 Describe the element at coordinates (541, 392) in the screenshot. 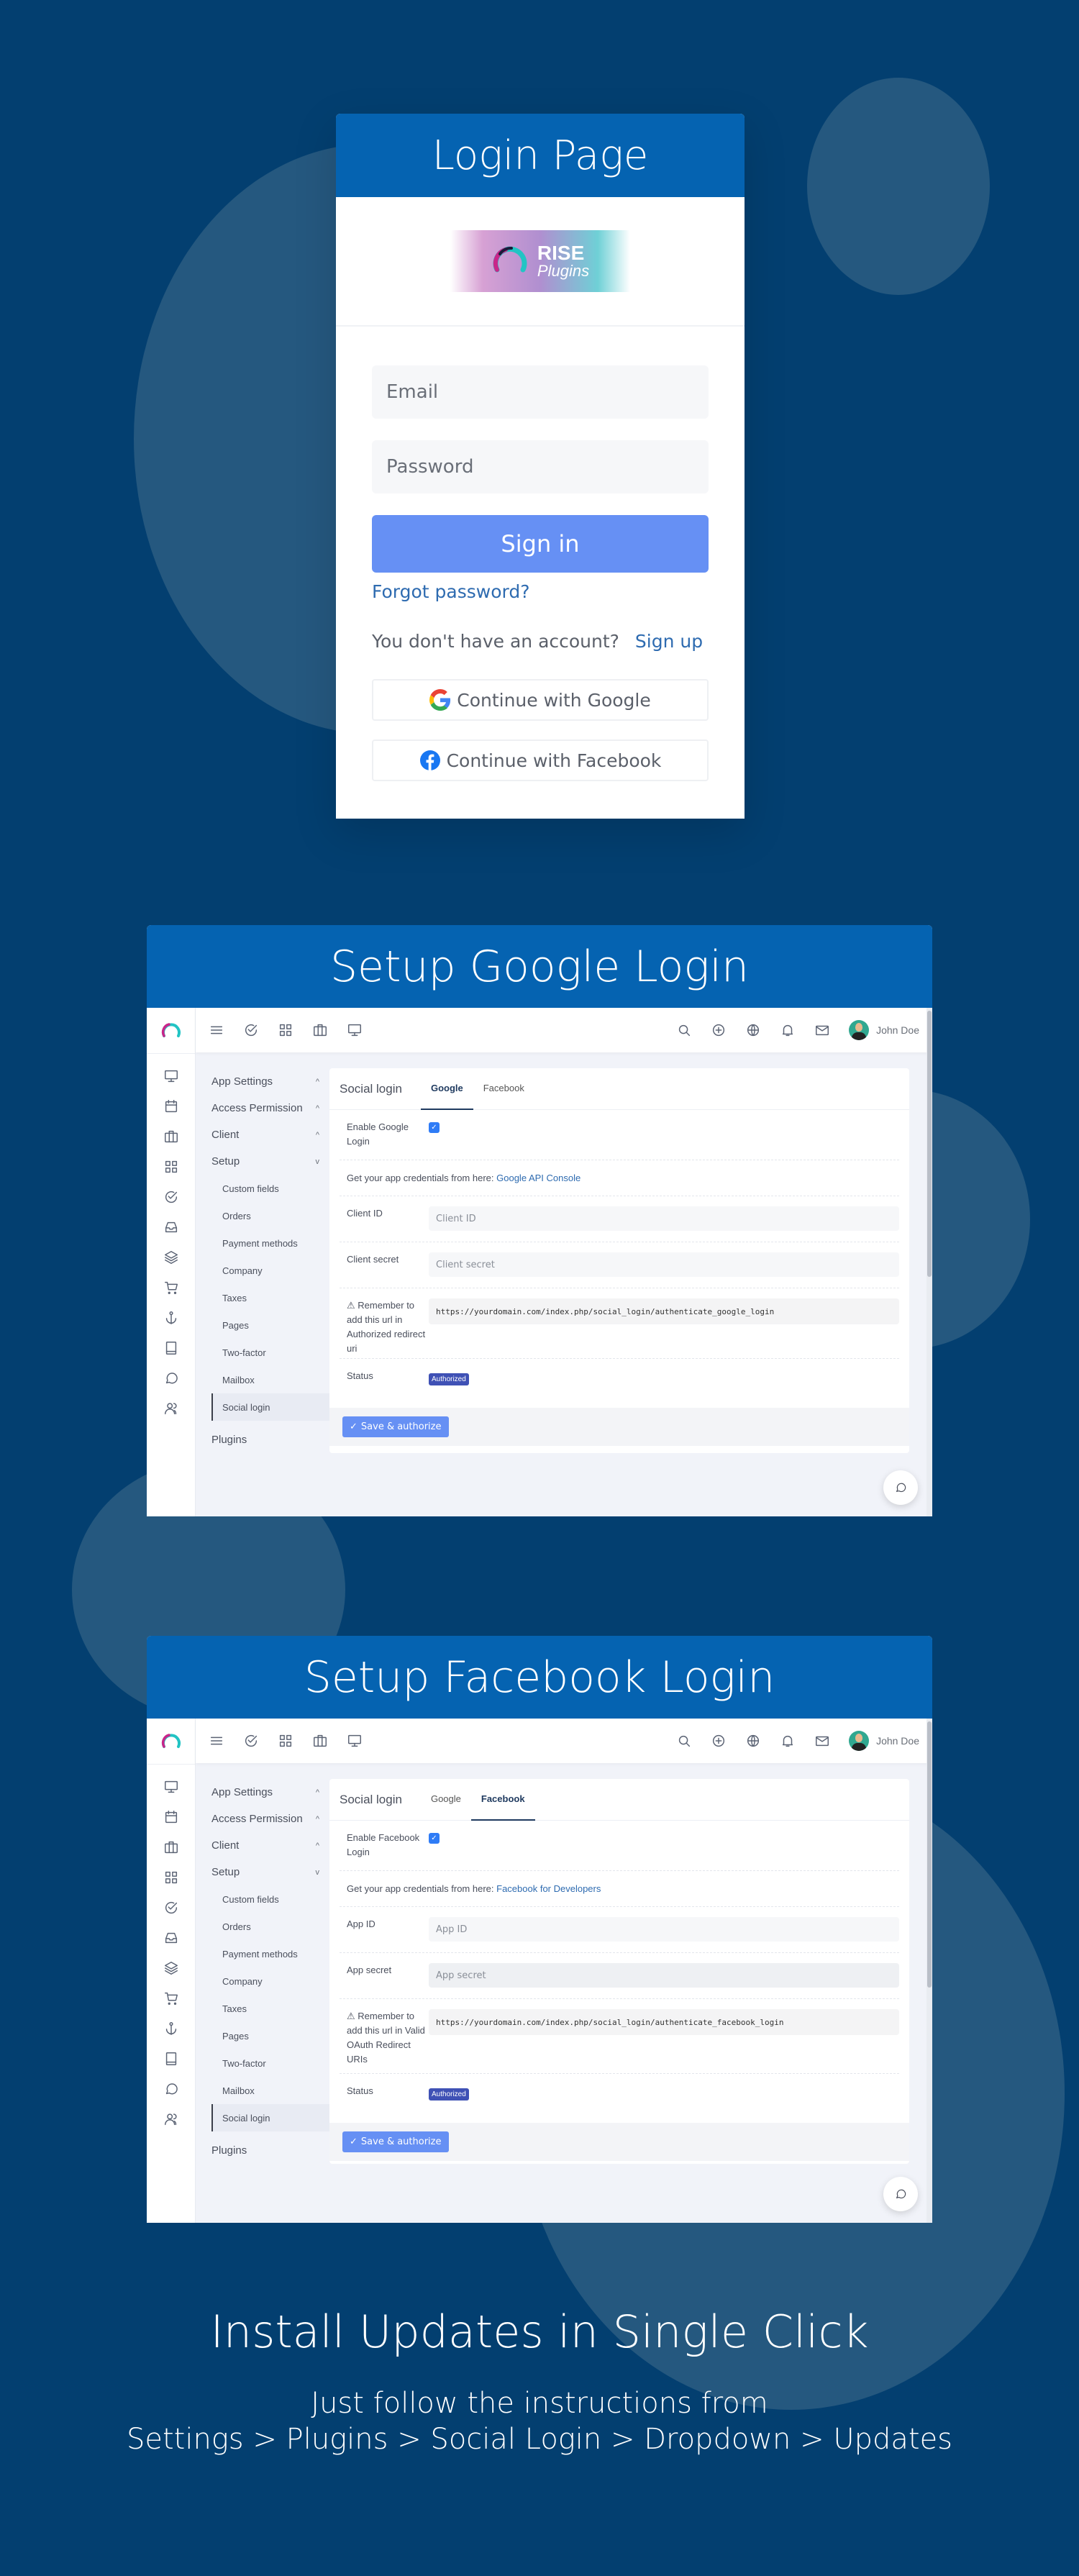

I see `email-input` at that location.